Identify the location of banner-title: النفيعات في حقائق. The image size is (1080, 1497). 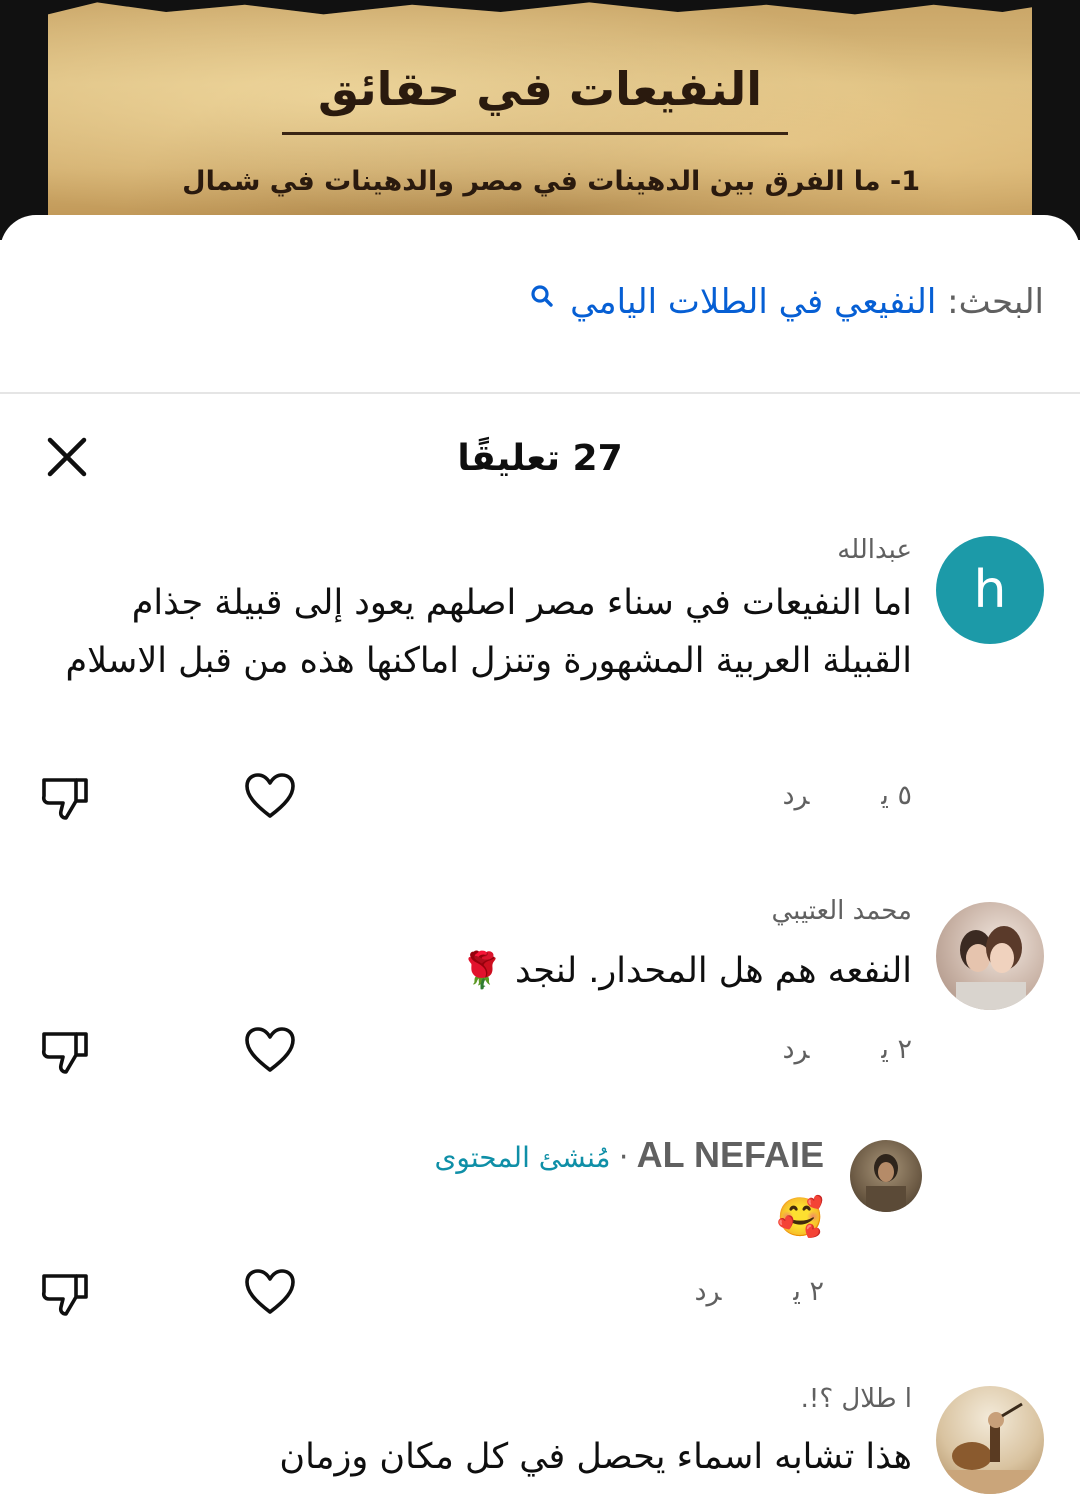
(540, 89).